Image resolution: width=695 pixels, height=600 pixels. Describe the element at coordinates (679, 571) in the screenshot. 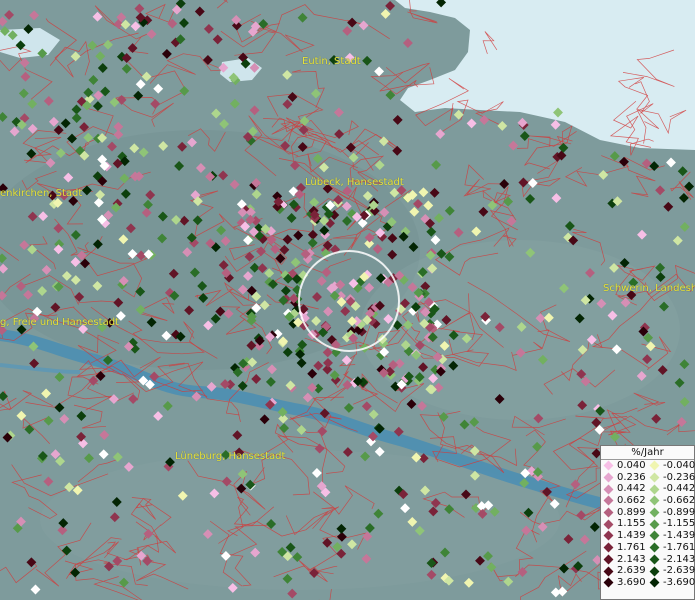

I see `legend-label: -2.639` at that location.